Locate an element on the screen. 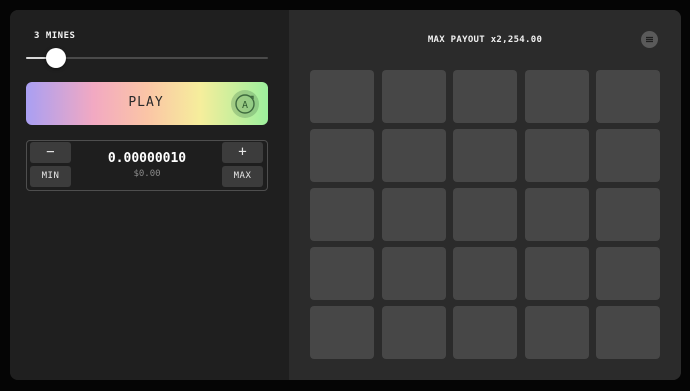 The image size is (690, 391). bet-amount-box: − MIN 0.00000010 $0.00 + MAX is located at coordinates (147, 165).